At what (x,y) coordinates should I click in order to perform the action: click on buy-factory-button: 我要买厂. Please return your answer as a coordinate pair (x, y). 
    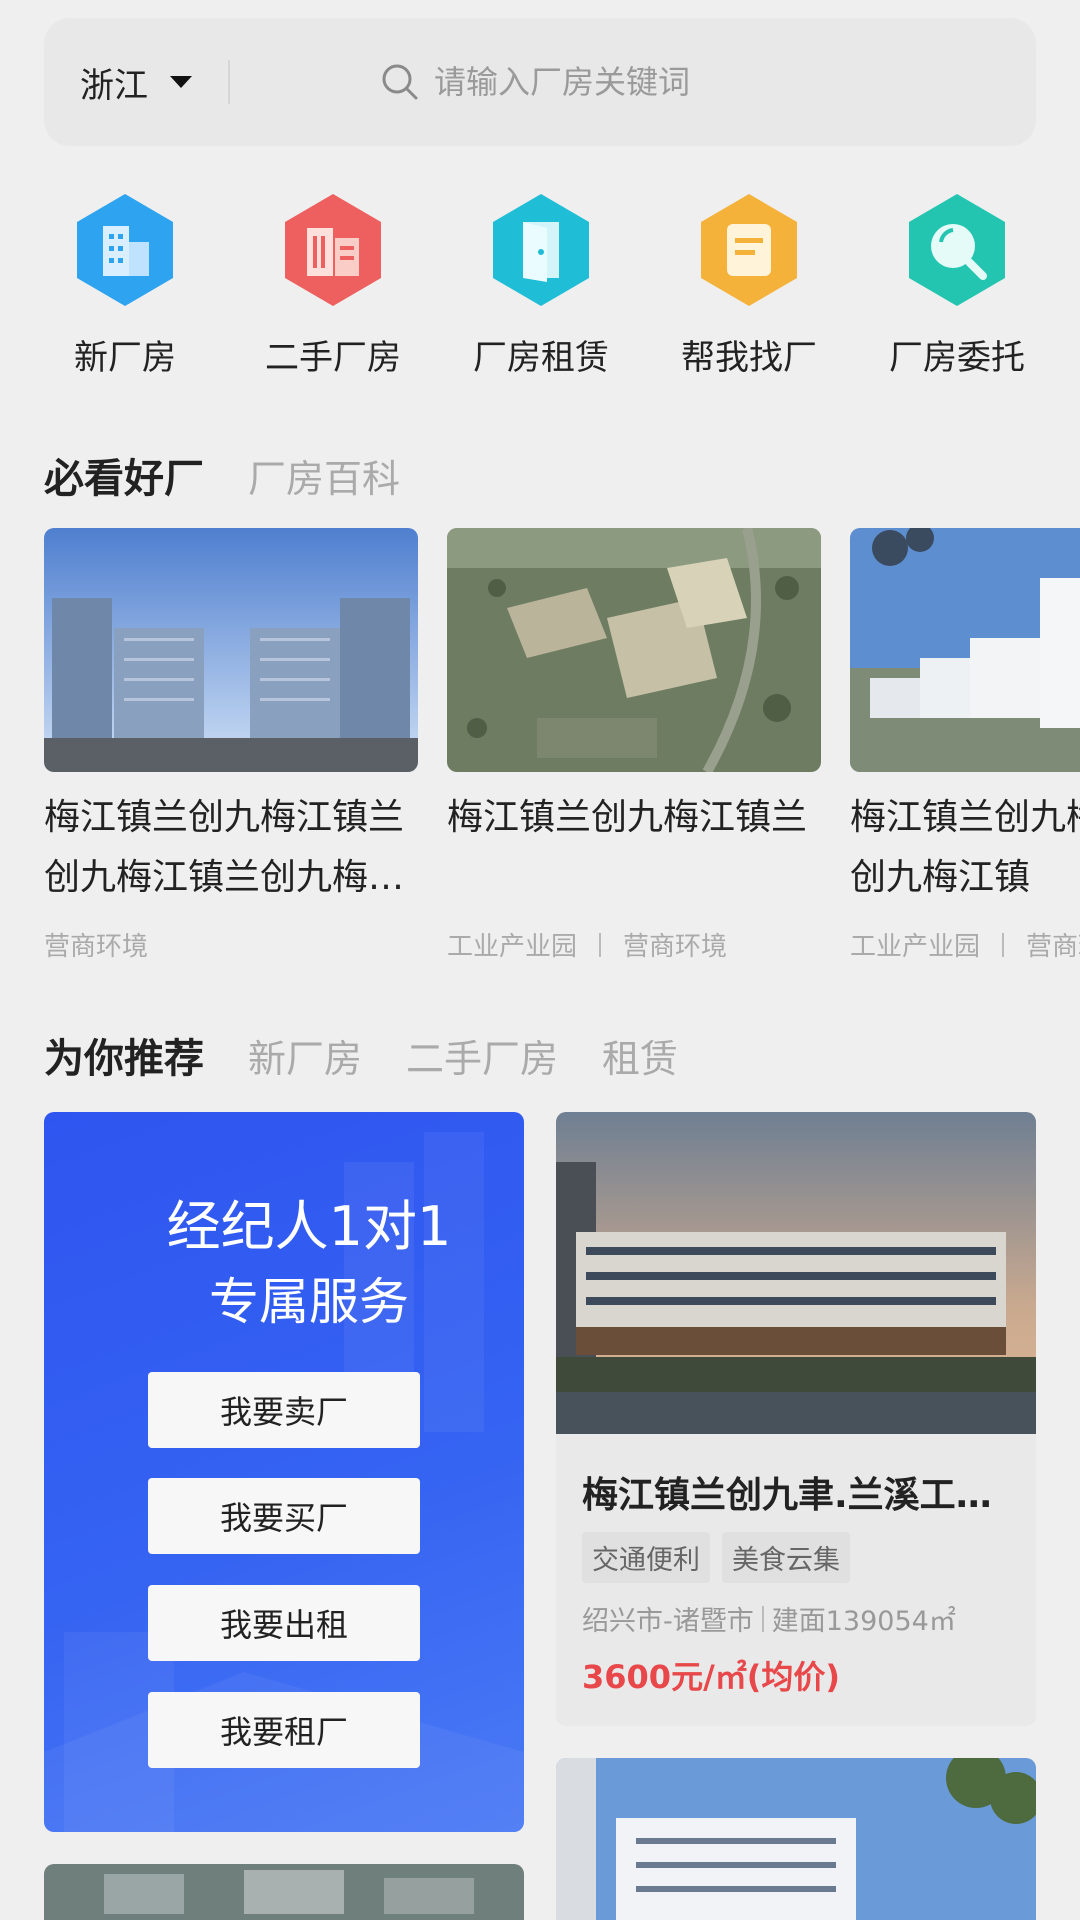
    Looking at the image, I should click on (284, 1516).